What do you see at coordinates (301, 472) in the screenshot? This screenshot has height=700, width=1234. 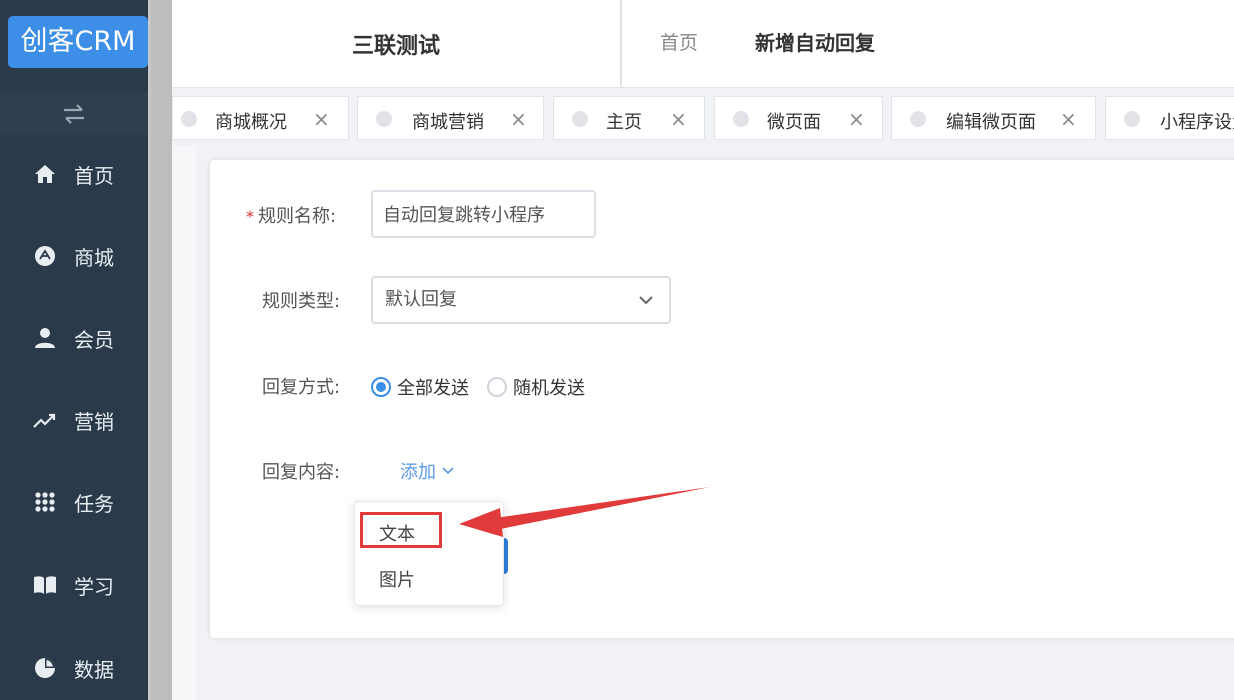 I see `reply-content-label: 回复内容:` at bounding box center [301, 472].